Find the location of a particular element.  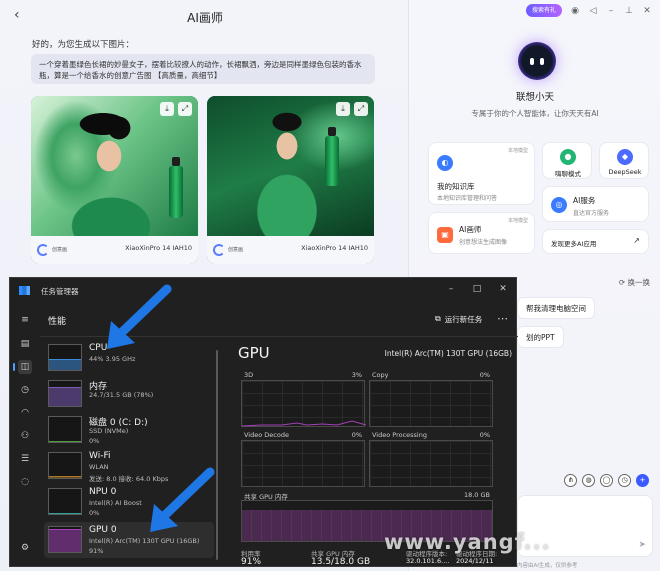

annotation-arrow-gpu is located at coordinates (182, 499).